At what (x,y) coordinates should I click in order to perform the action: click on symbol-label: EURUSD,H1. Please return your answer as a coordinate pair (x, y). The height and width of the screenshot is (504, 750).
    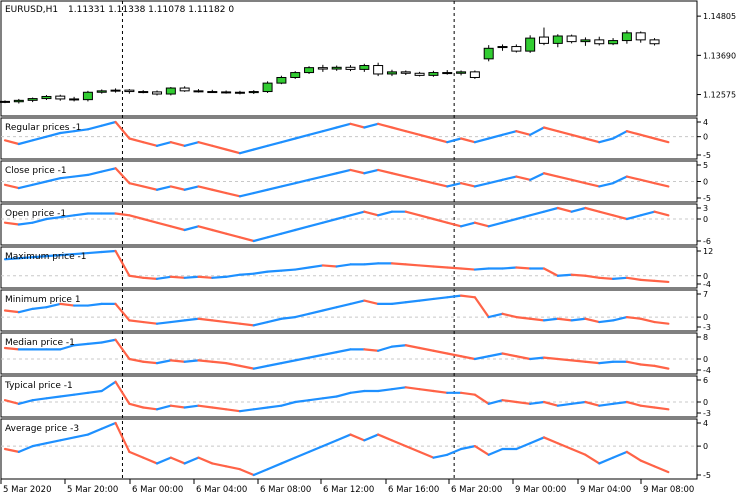
    Looking at the image, I should click on (31, 10).